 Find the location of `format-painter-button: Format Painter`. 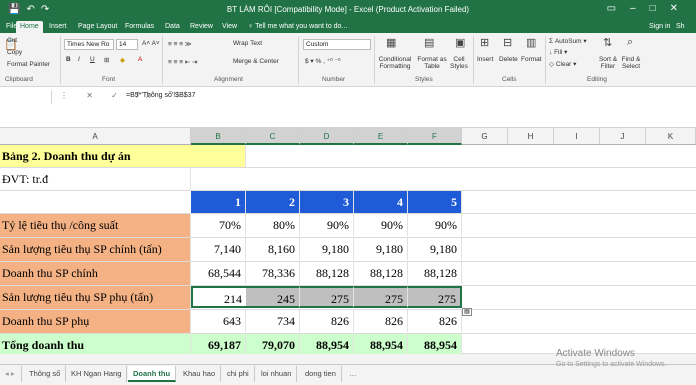

format-painter-button: Format Painter is located at coordinates (28, 64).